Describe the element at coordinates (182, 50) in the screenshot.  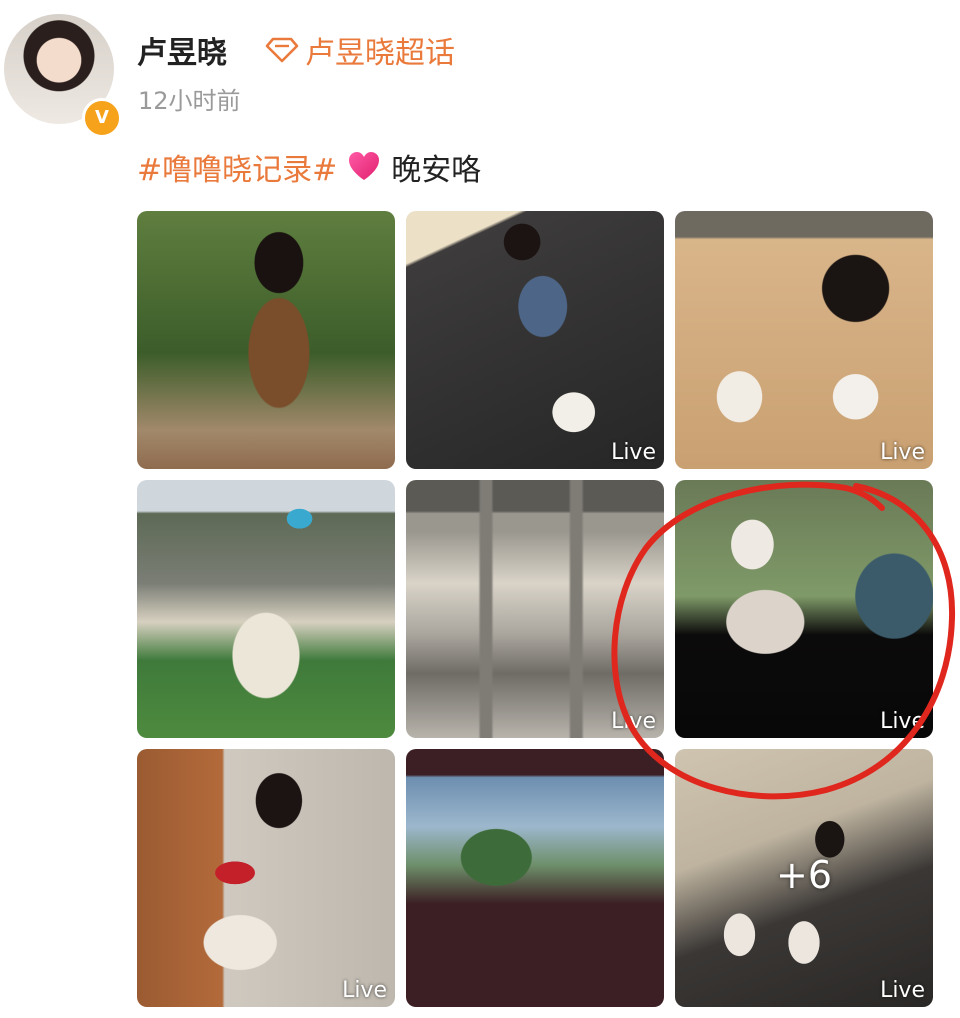
I see `user-name: 卢昱晓` at that location.